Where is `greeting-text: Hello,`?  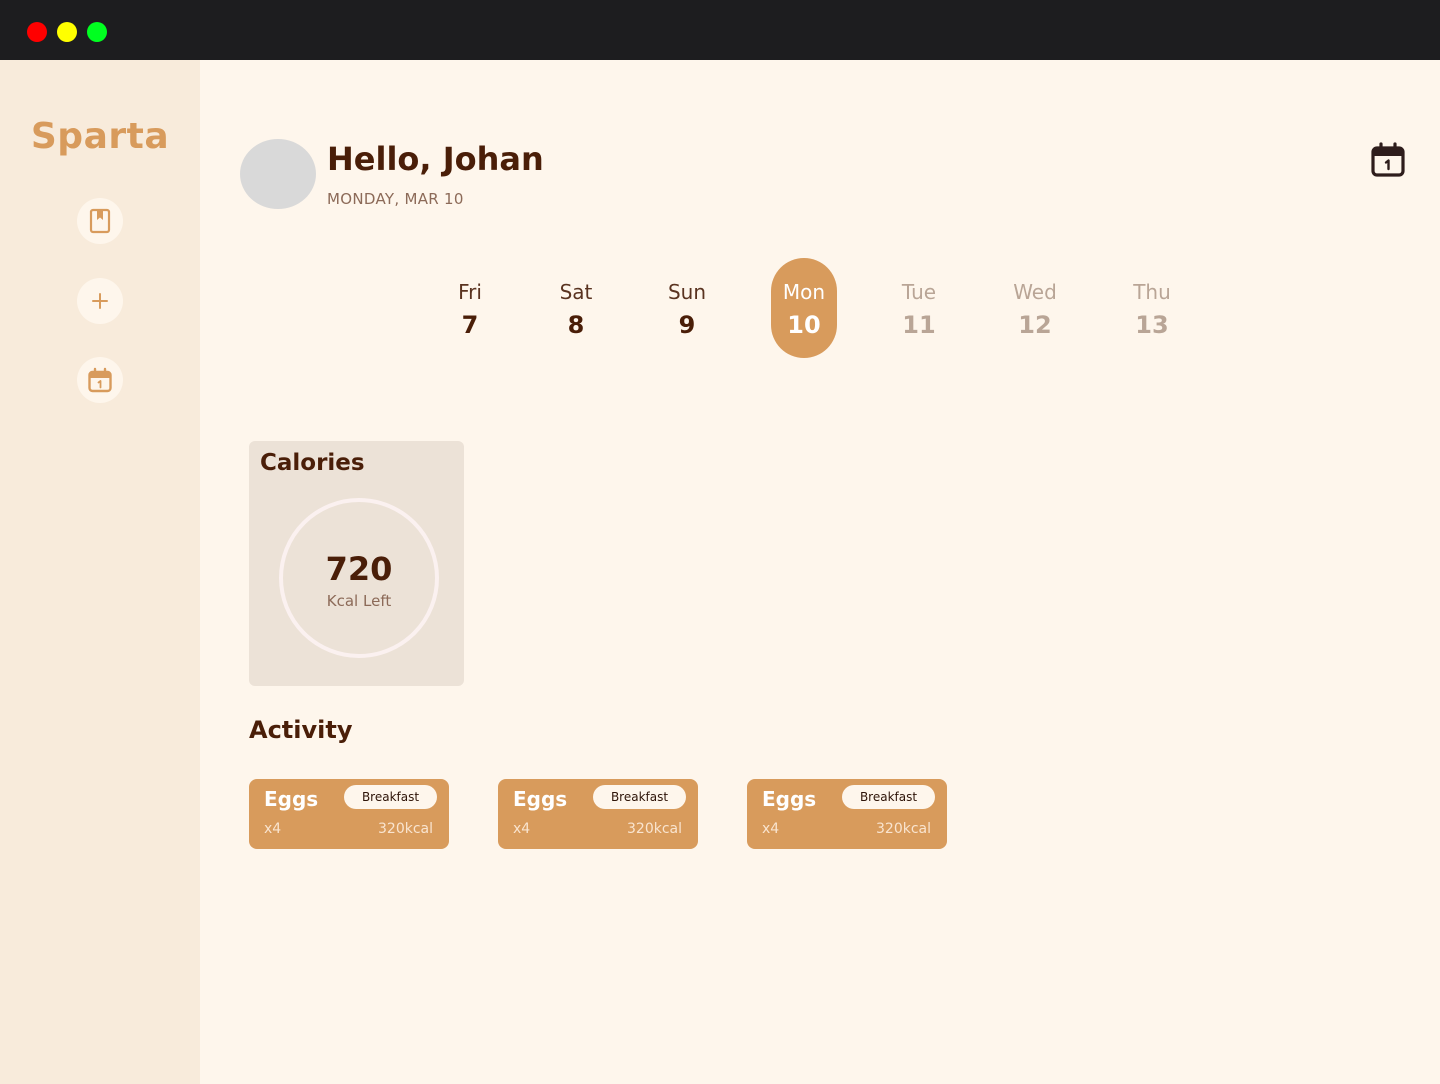
greeting-text: Hello, is located at coordinates (385, 159).